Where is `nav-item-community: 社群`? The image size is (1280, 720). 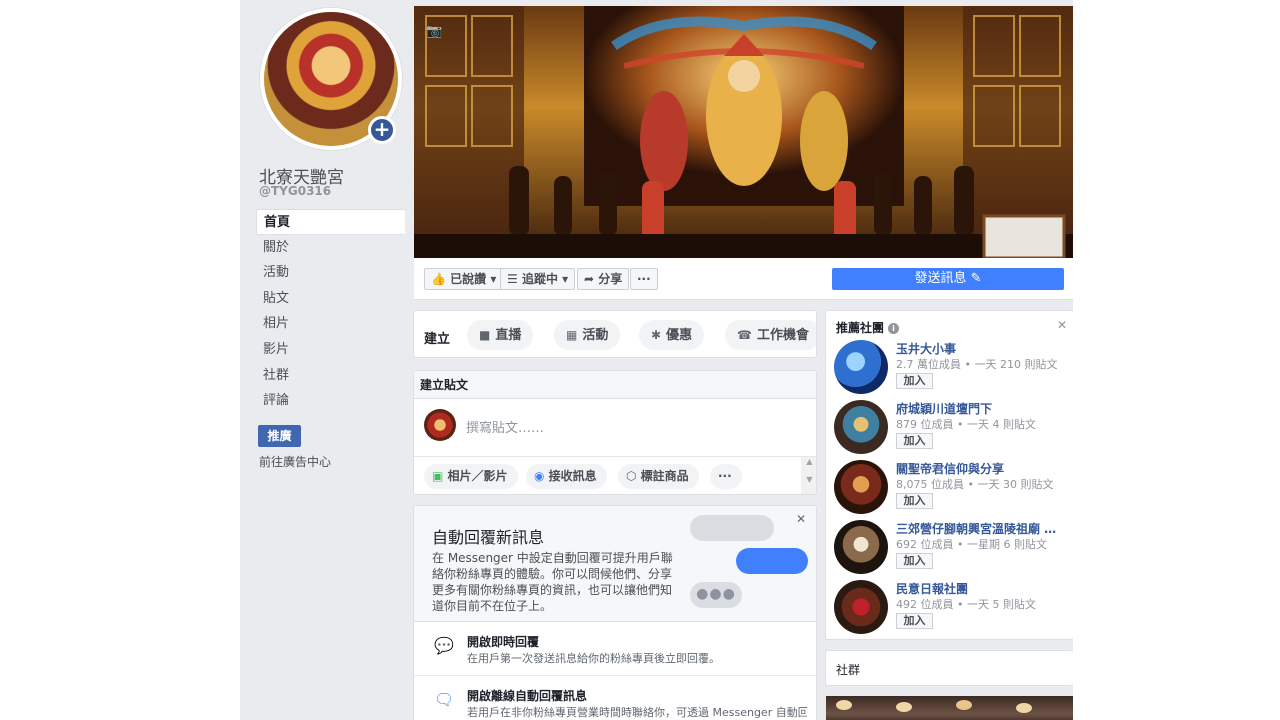
nav-item-community: 社群 is located at coordinates (330, 376).